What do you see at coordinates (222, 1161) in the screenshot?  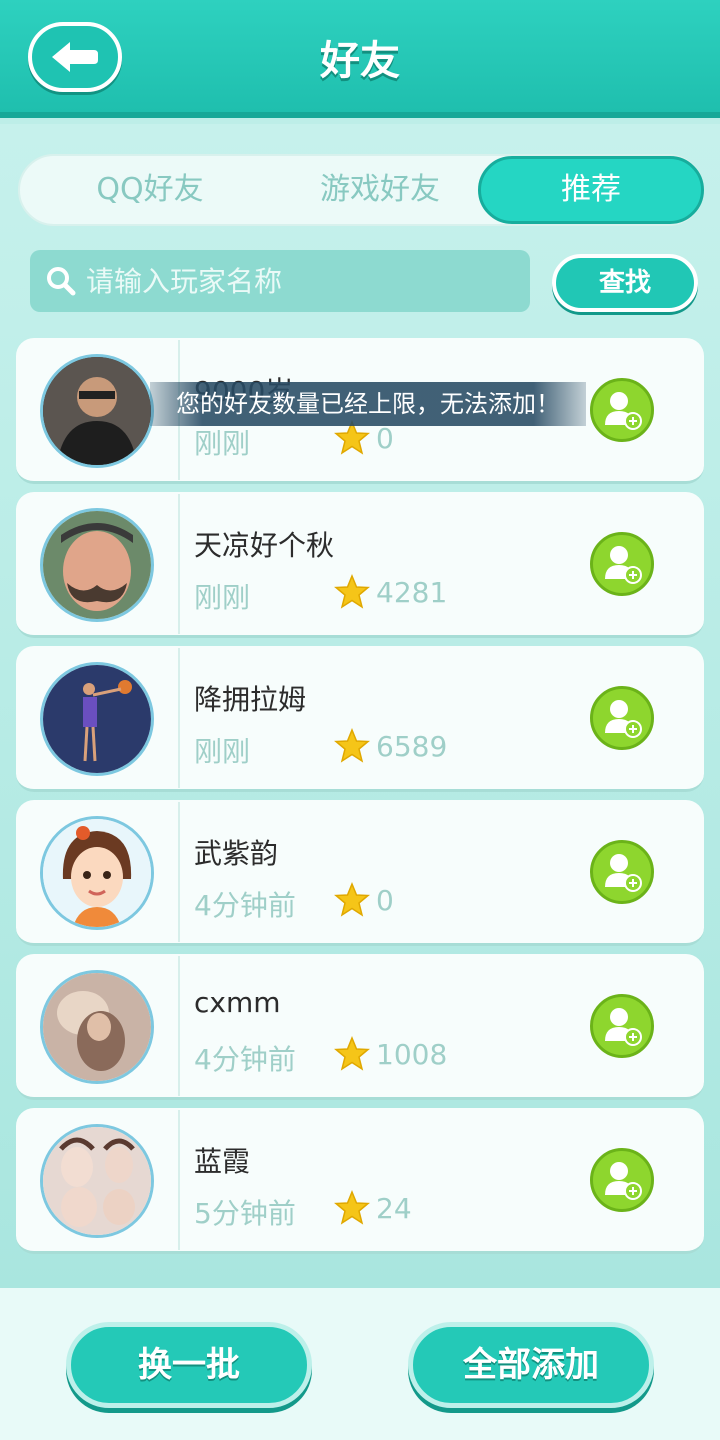 I see `player-name: 蓝霞` at bounding box center [222, 1161].